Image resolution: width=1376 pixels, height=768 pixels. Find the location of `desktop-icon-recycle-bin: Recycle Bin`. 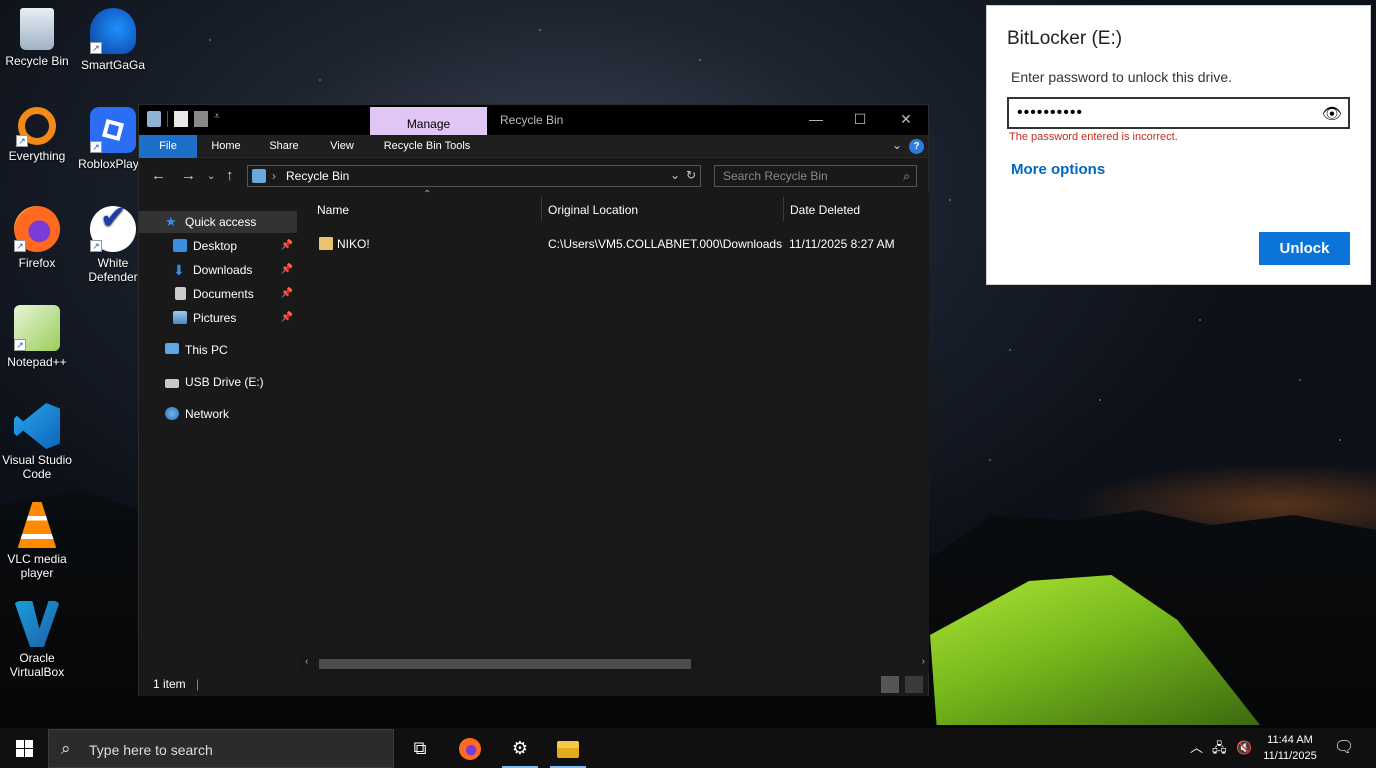

desktop-icon-recycle-bin: Recycle Bin is located at coordinates (37, 38).